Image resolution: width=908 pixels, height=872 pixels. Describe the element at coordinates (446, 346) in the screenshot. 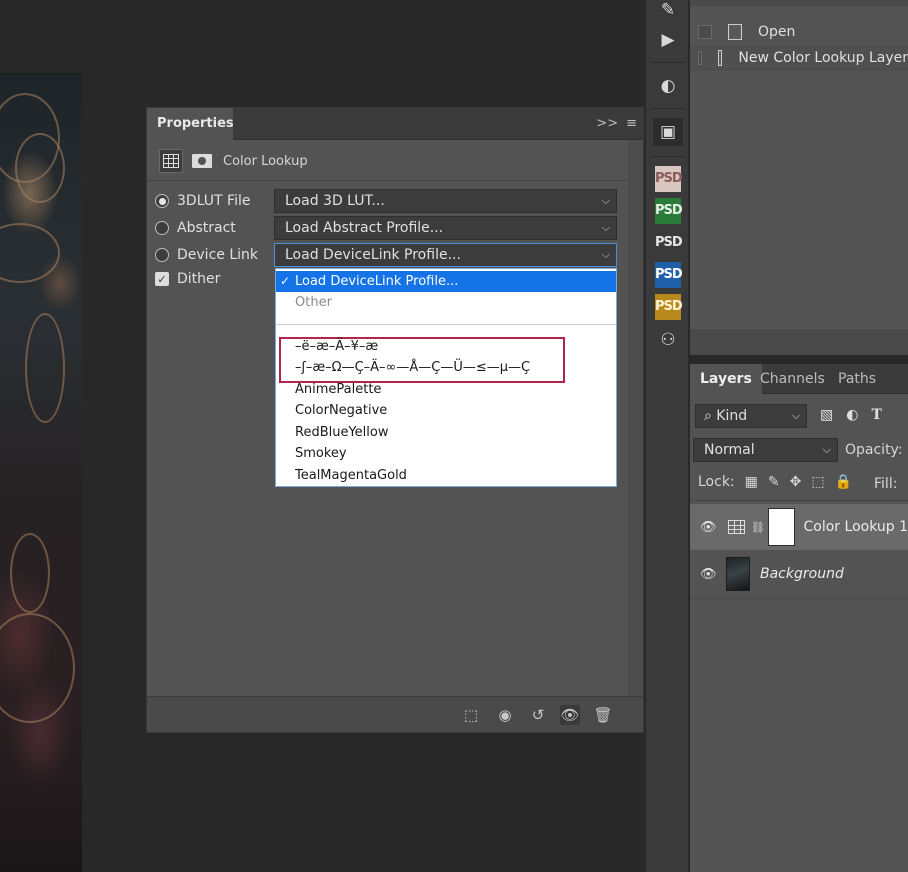

I see `menu-item-garbled-1: –ë–æ–Ä–¥–æ` at that location.